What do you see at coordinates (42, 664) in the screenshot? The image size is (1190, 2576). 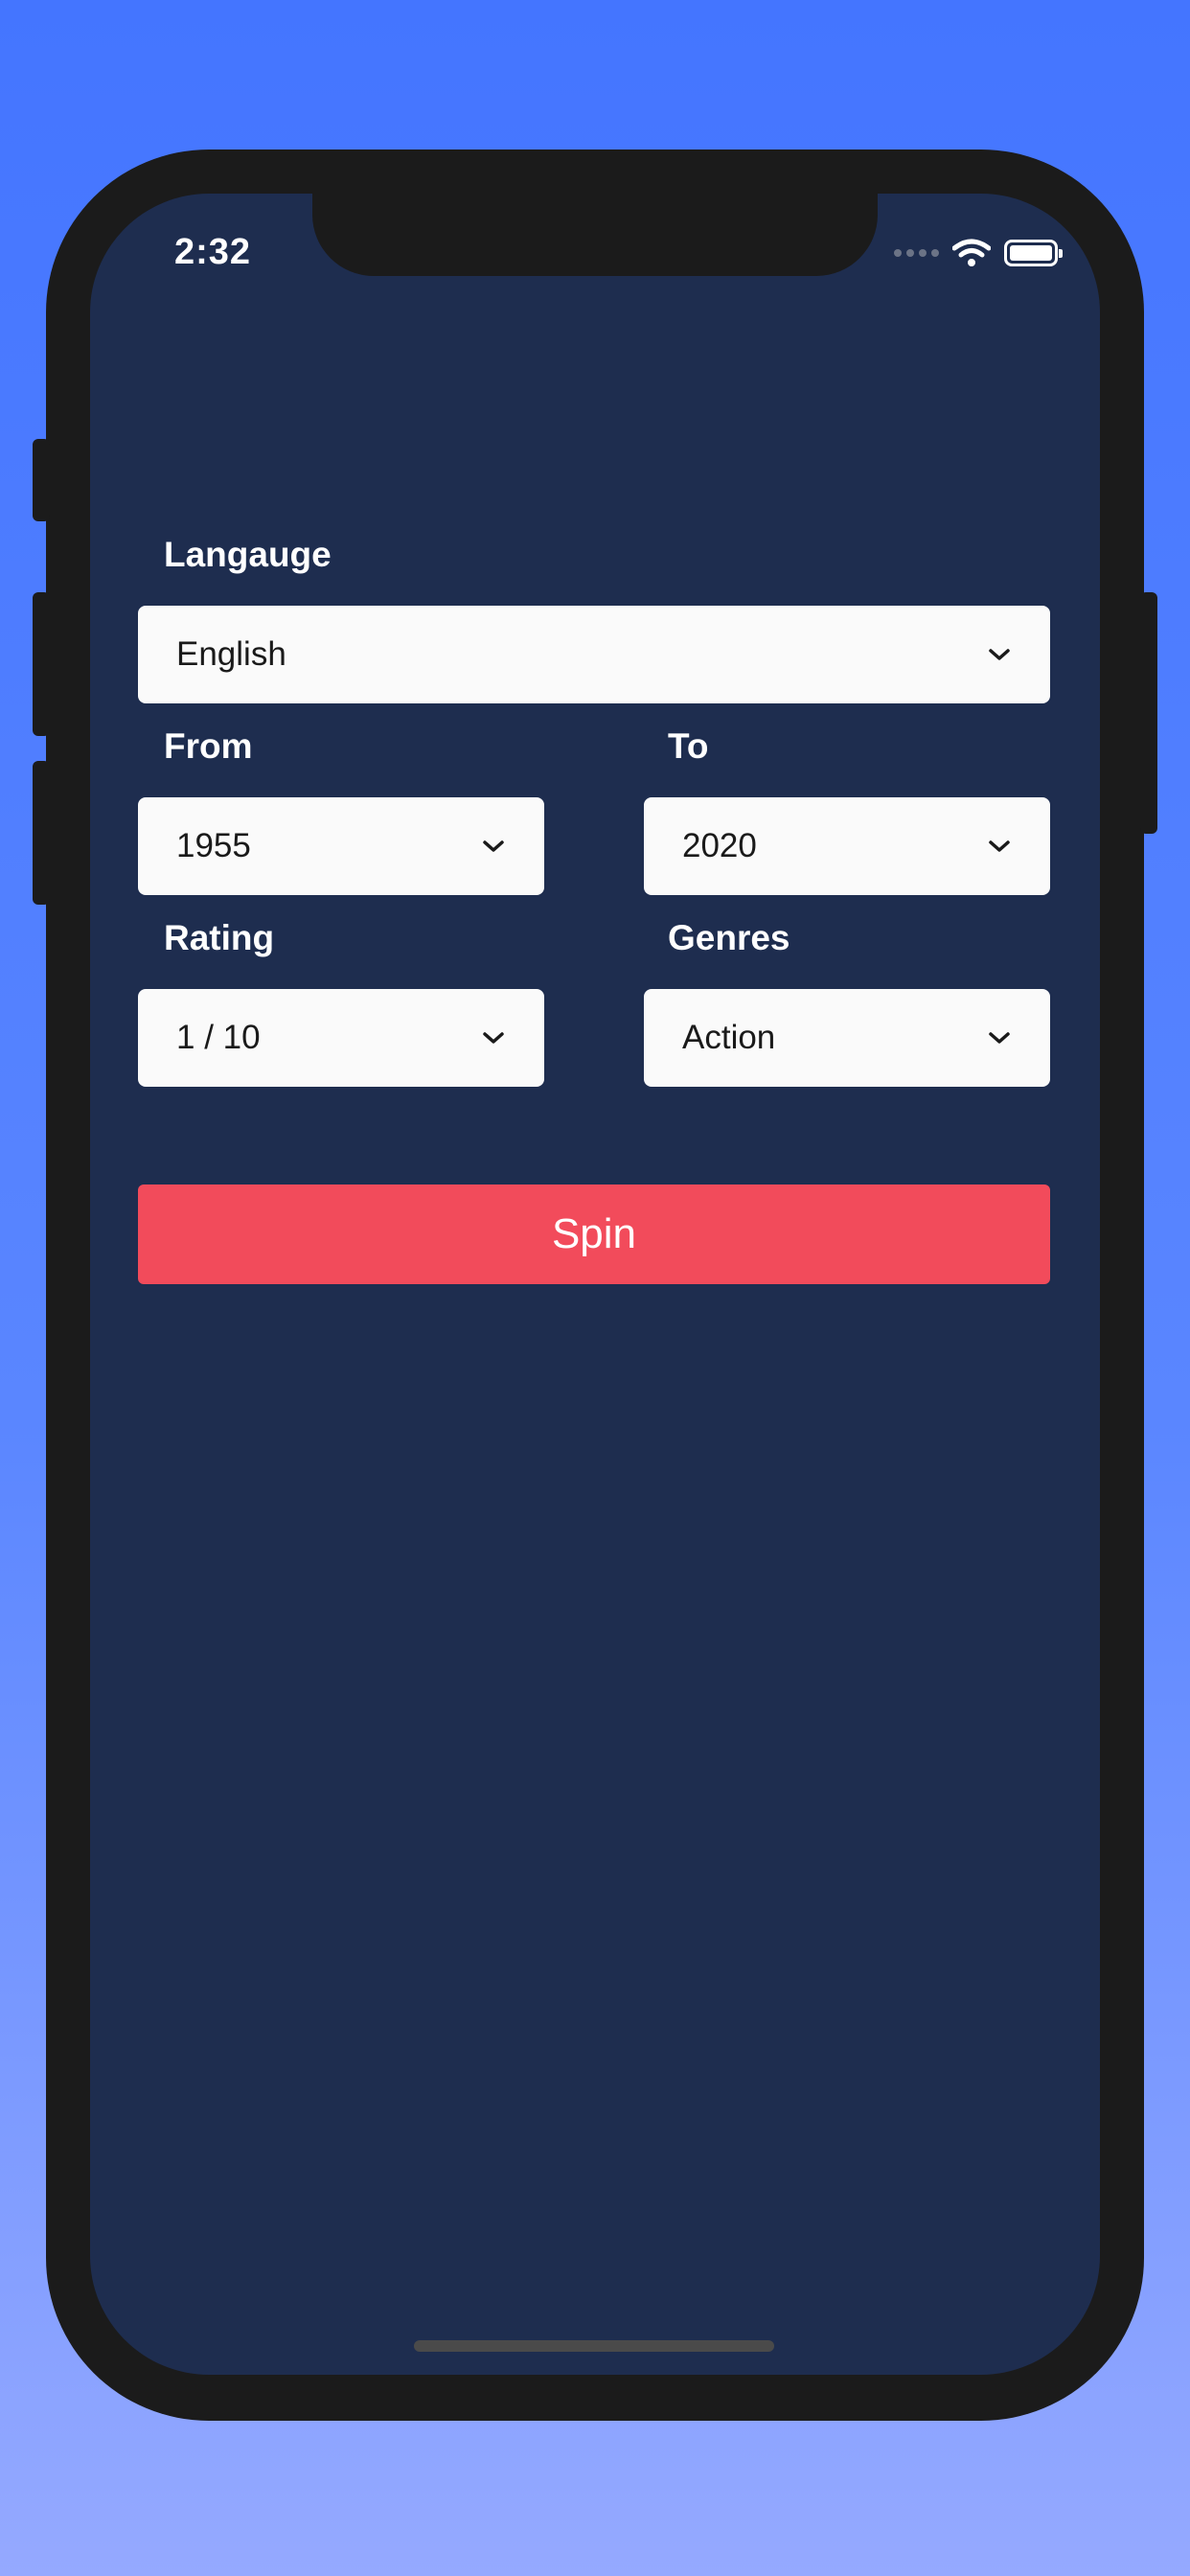 I see `volume-up-button` at bounding box center [42, 664].